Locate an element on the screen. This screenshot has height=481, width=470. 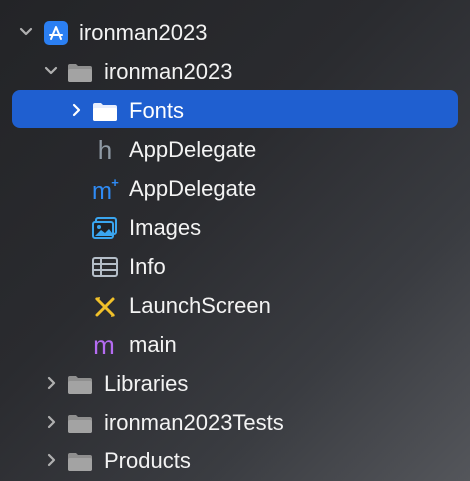
header-file-icon: h is located at coordinates (105, 150).